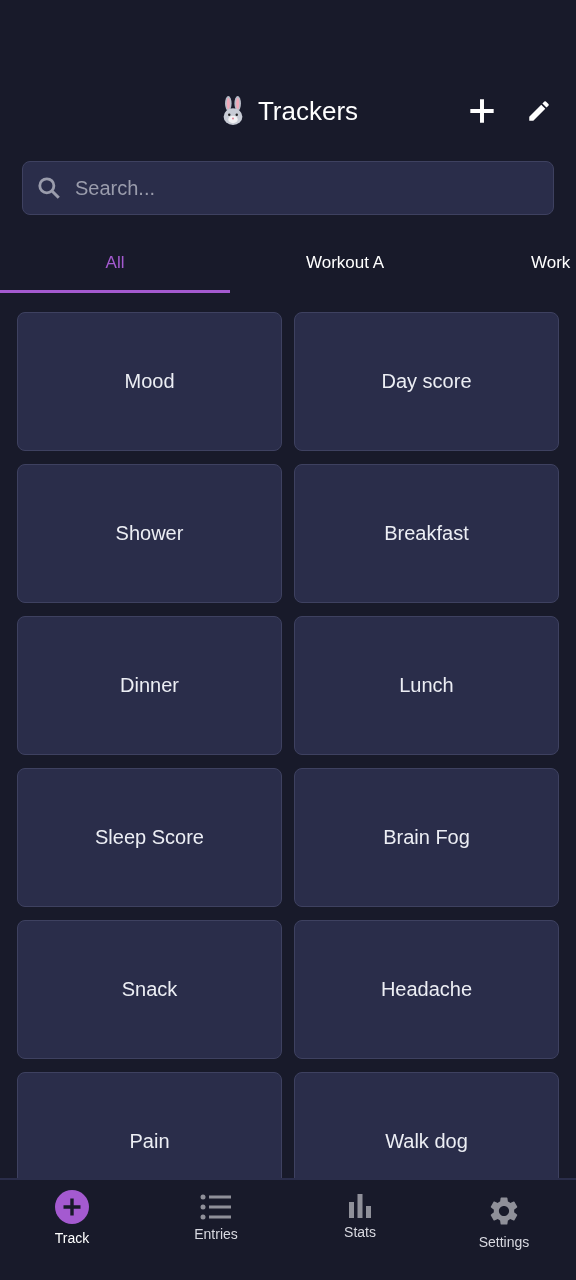 Image resolution: width=576 pixels, height=1280 pixels. I want to click on tracker-tile: Mood, so click(149, 381).